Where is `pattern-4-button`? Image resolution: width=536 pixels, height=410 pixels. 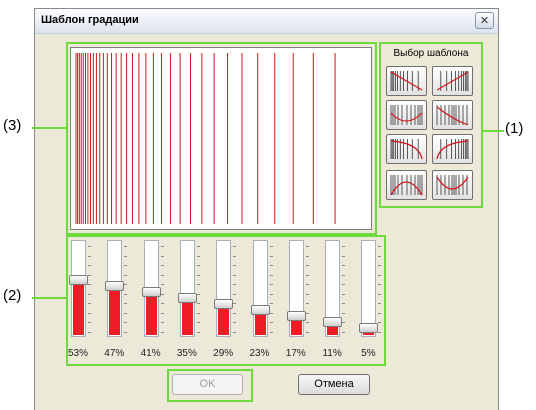
pattern-4-button is located at coordinates (452, 115).